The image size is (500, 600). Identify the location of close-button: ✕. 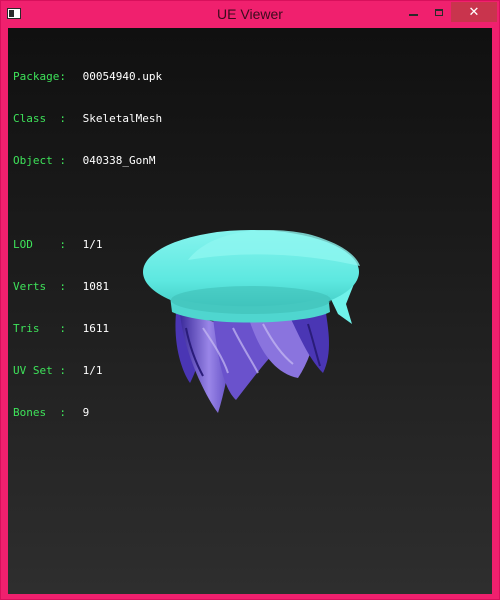
(474, 12).